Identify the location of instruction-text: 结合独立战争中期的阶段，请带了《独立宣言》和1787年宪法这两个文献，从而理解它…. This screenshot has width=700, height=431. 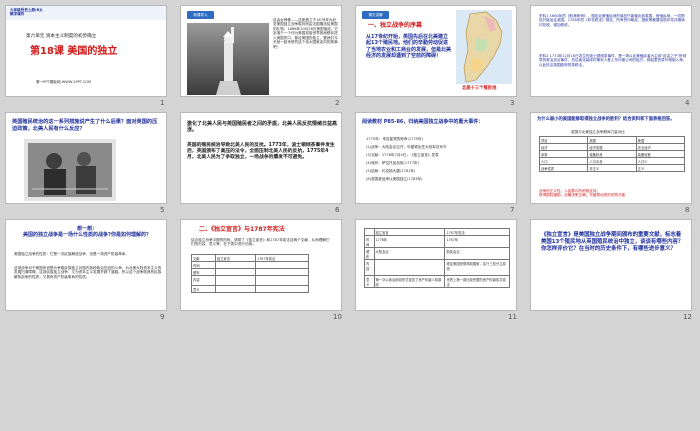
(260, 242).